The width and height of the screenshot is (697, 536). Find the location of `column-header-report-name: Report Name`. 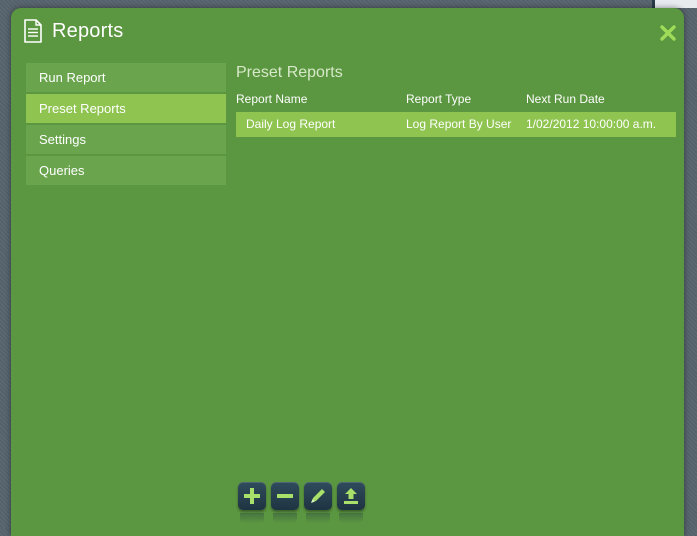

column-header-report-name: Report Name is located at coordinates (271, 99).